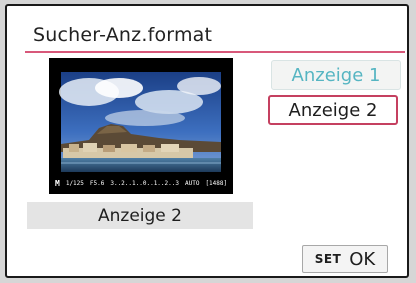  What do you see at coordinates (336, 75) in the screenshot?
I see `option-anzeige-1: Anzeige 1` at bounding box center [336, 75].